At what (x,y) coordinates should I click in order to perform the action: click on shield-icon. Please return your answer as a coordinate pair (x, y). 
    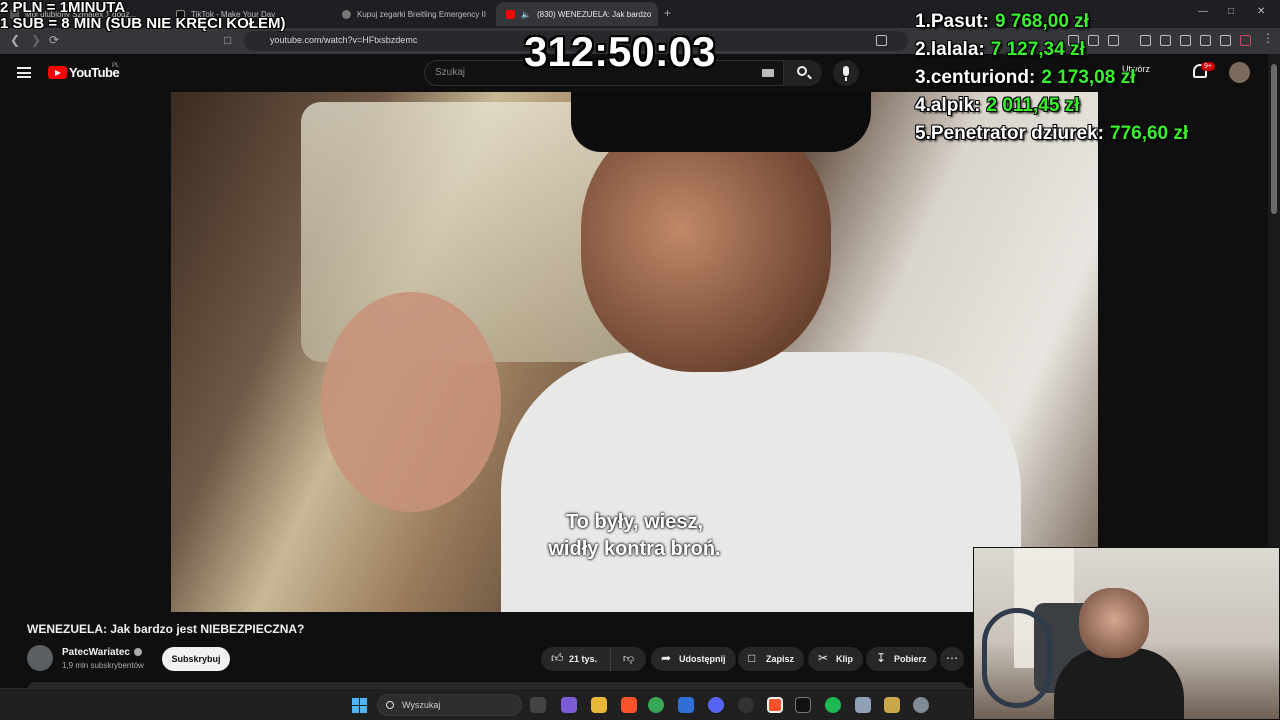
    Looking at the image, I should click on (1225, 40).